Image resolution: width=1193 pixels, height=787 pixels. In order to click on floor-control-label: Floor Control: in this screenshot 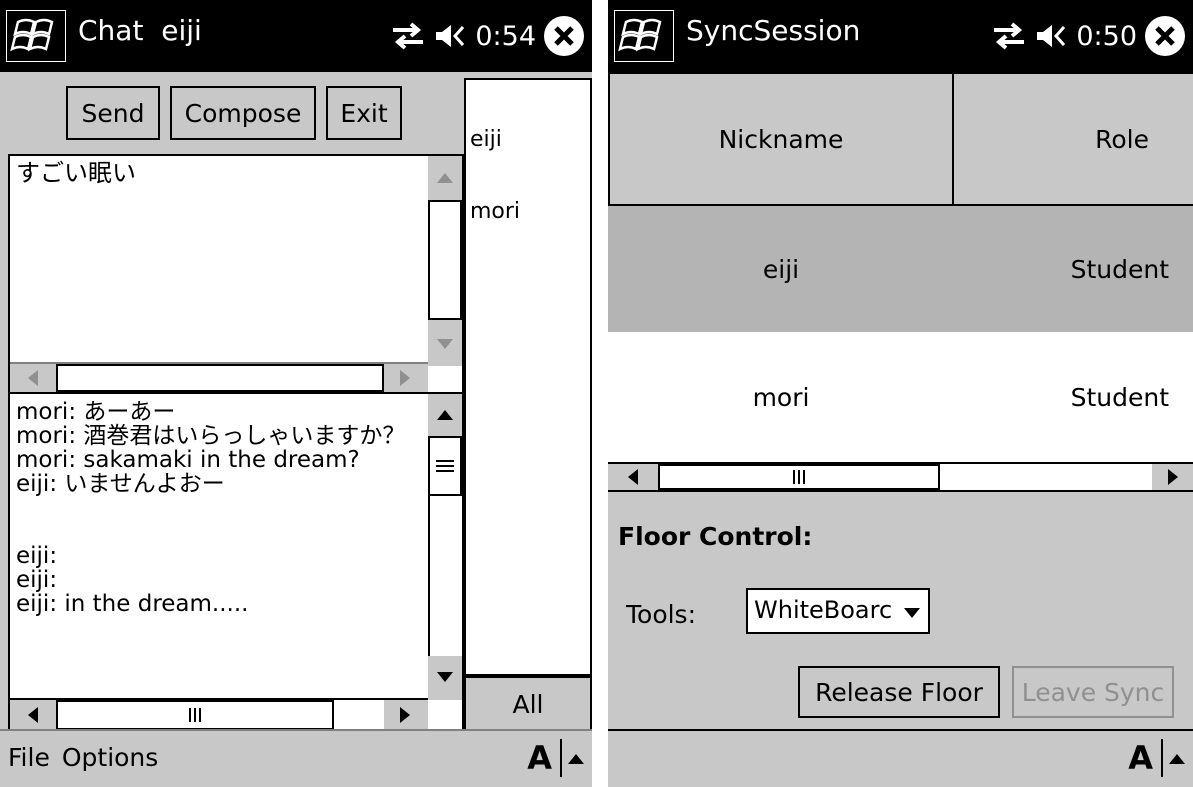, I will do `click(715, 536)`.